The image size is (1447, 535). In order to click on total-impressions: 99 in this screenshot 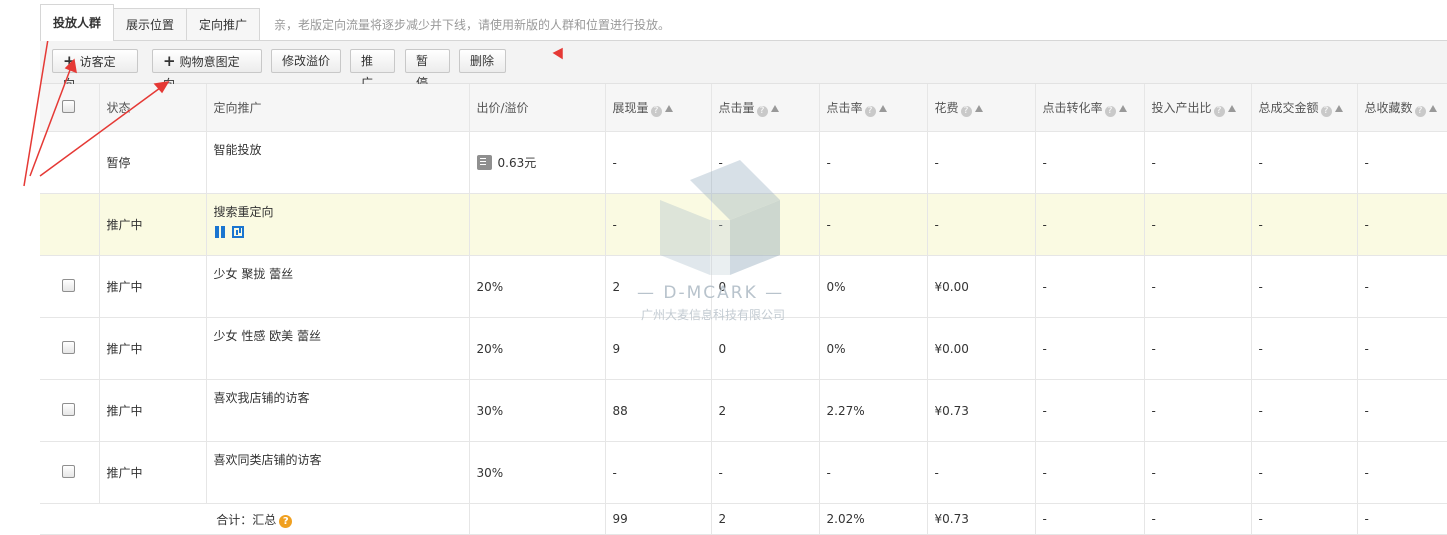, I will do `click(658, 519)`.